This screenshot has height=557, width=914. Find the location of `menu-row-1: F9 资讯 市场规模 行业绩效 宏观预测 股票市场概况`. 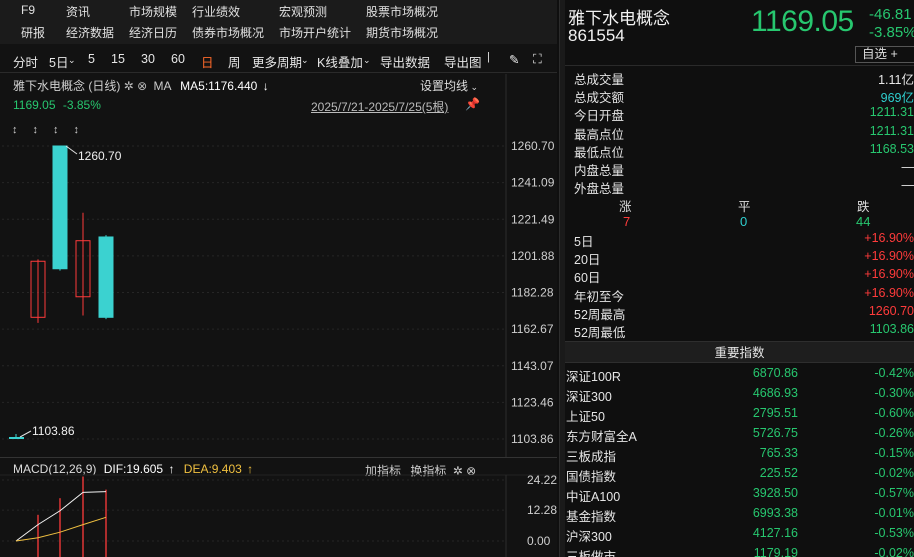

menu-row-1: F9 资讯 市场规模 行业绩效 宏观预测 股票市场概况 is located at coordinates (278, 13).